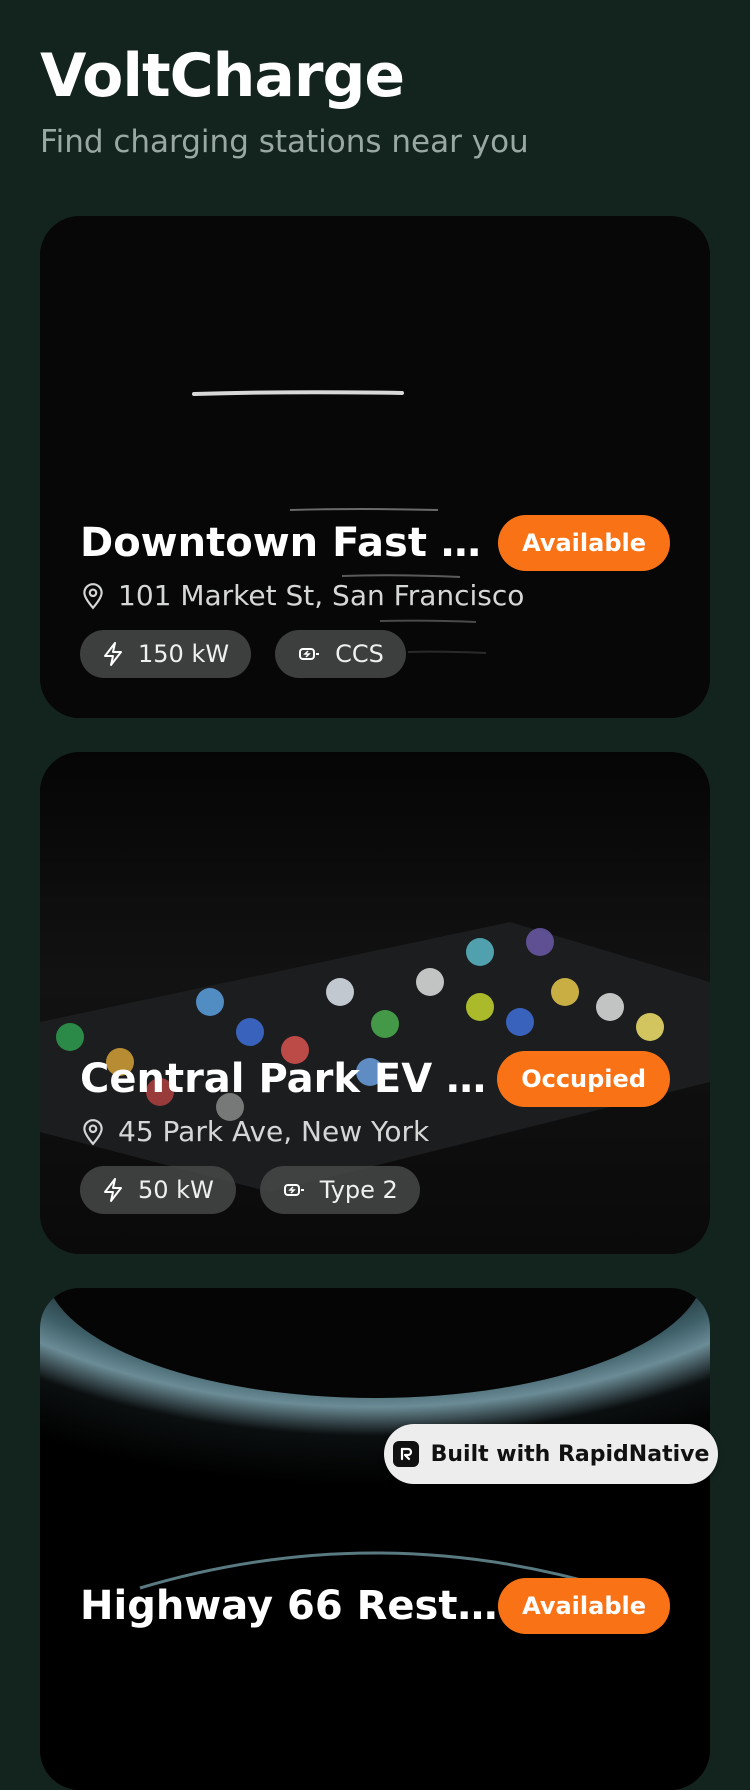 This screenshot has height=1790, width=750. I want to click on station-address: 101 Market St, San Francisco, so click(375, 595).